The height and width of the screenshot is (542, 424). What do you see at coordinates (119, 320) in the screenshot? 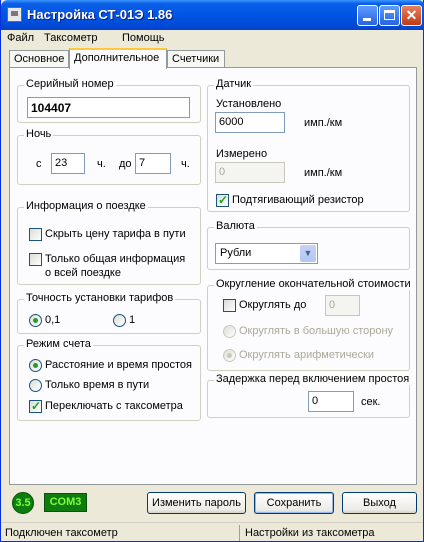
I see `precision-1-radio` at bounding box center [119, 320].